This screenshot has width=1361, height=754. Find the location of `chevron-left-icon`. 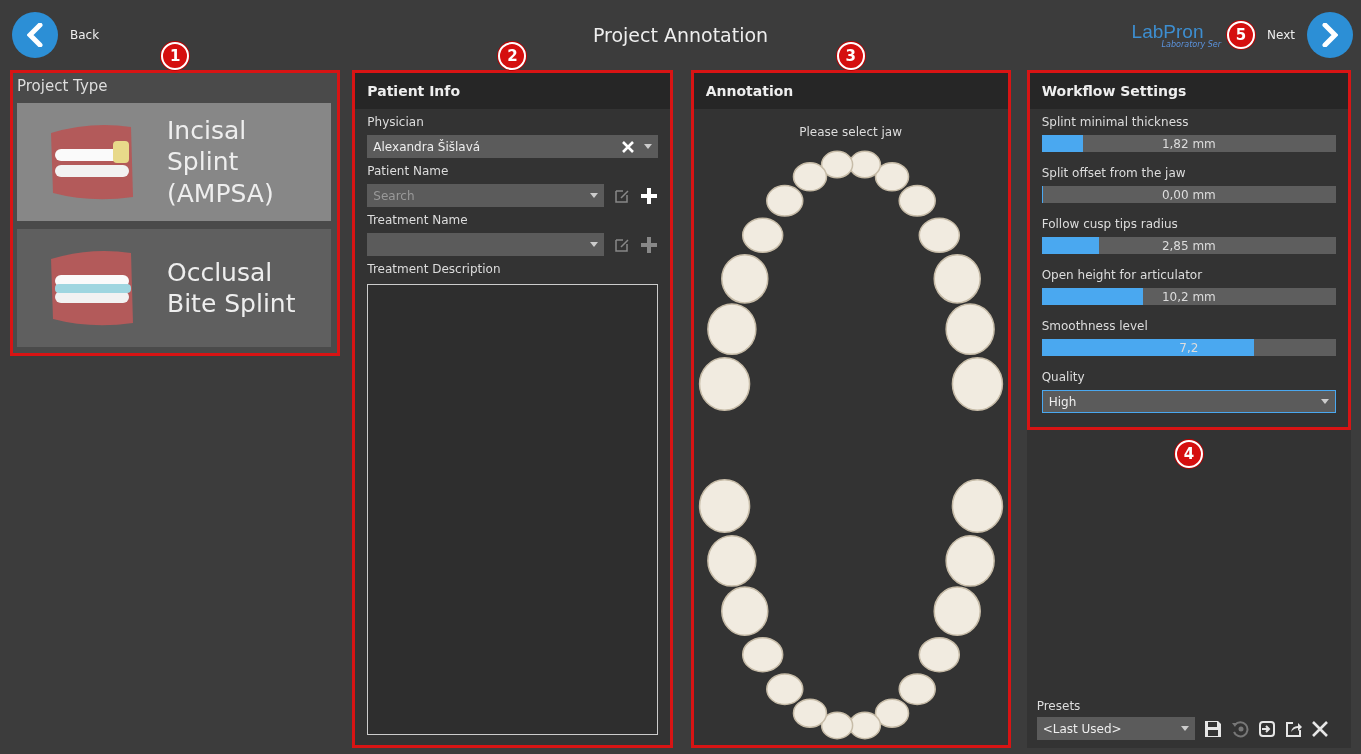

chevron-left-icon is located at coordinates (35, 35).